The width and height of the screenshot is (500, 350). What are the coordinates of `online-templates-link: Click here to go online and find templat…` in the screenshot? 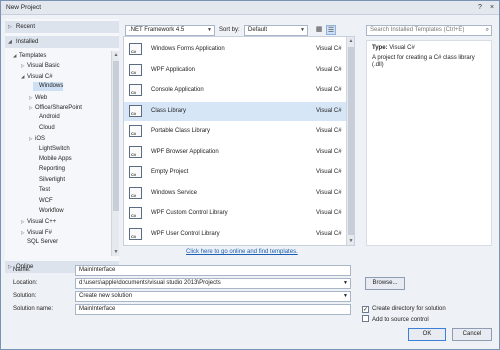 It's located at (242, 252).